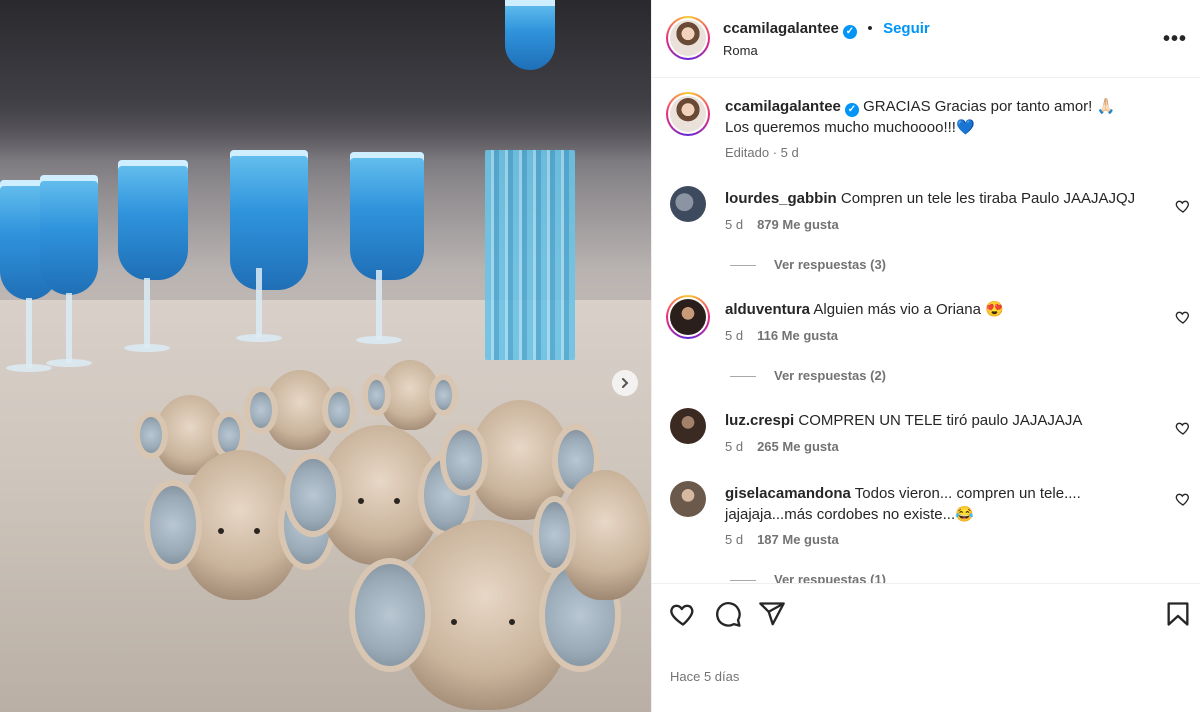  What do you see at coordinates (1178, 614) in the screenshot?
I see `bookmark-icon` at bounding box center [1178, 614].